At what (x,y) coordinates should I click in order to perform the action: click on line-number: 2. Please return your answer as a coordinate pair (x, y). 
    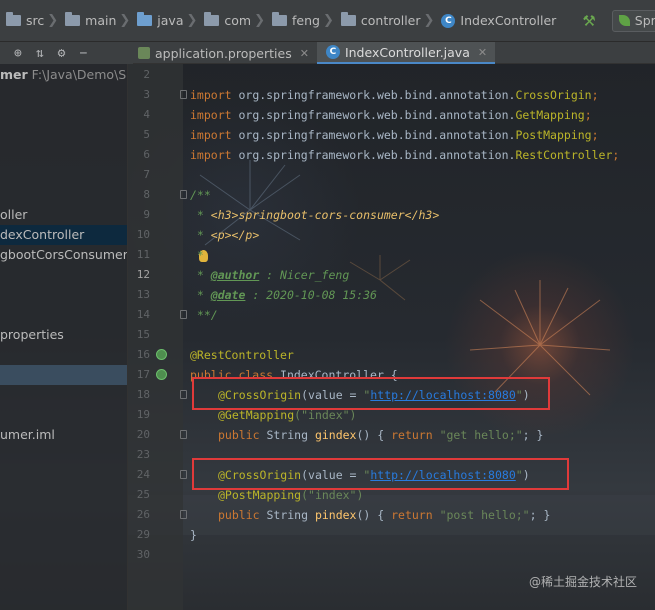
    Looking at the image, I should click on (146, 74).